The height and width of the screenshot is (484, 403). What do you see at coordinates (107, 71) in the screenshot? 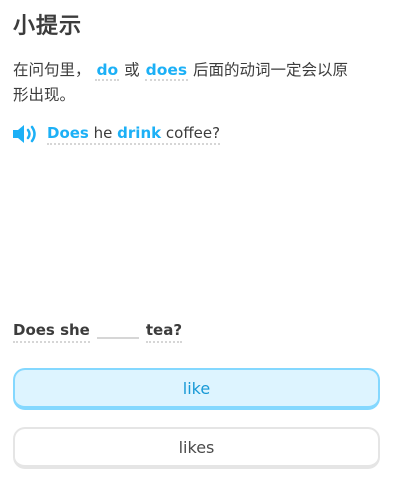
I see `keyword-do: do` at bounding box center [107, 71].